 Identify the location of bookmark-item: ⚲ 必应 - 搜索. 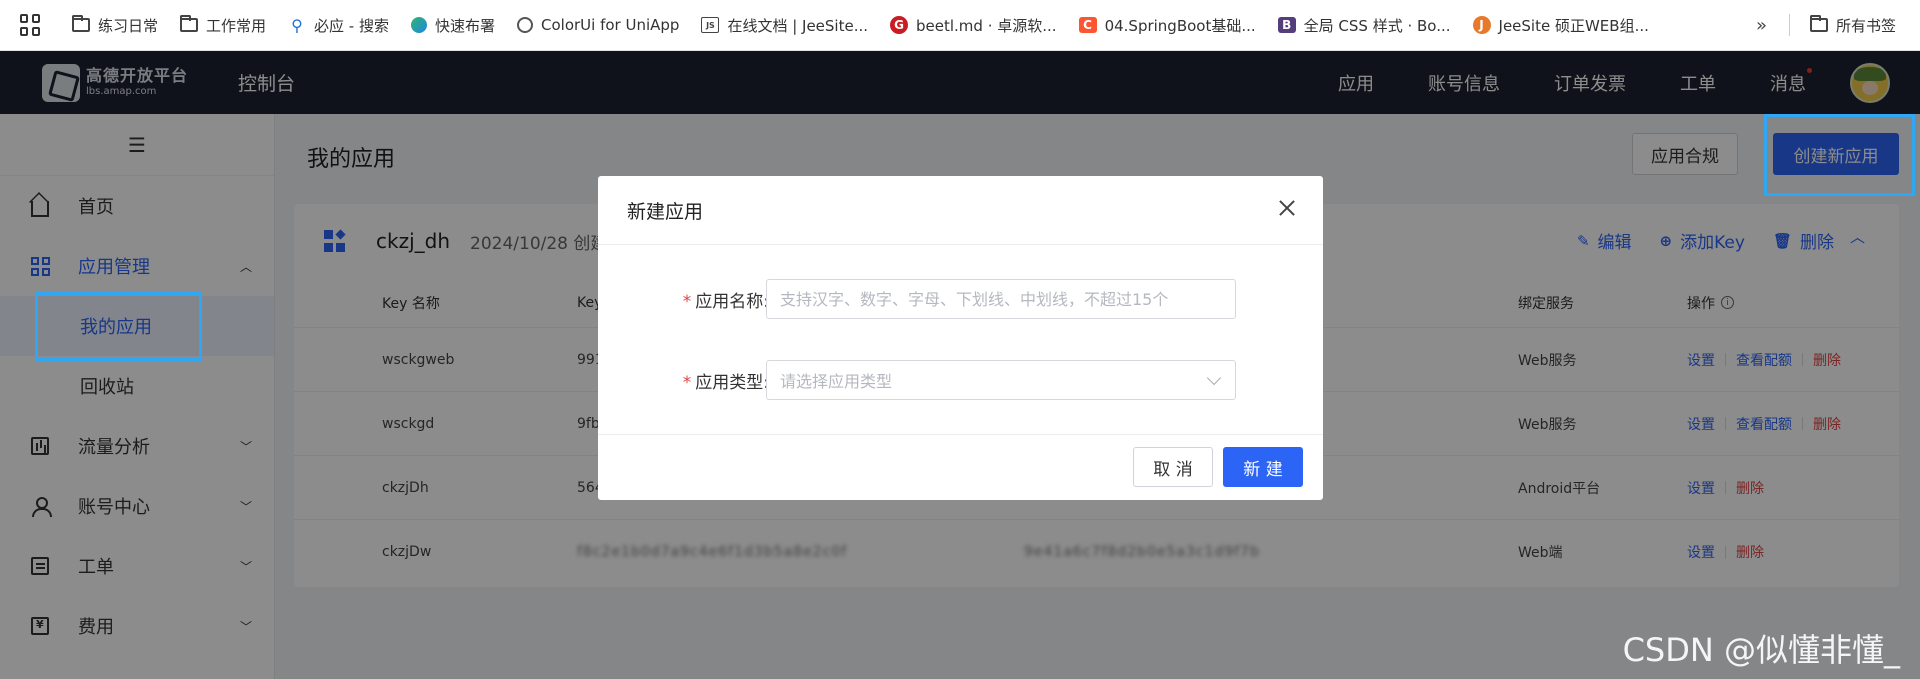
(338, 25).